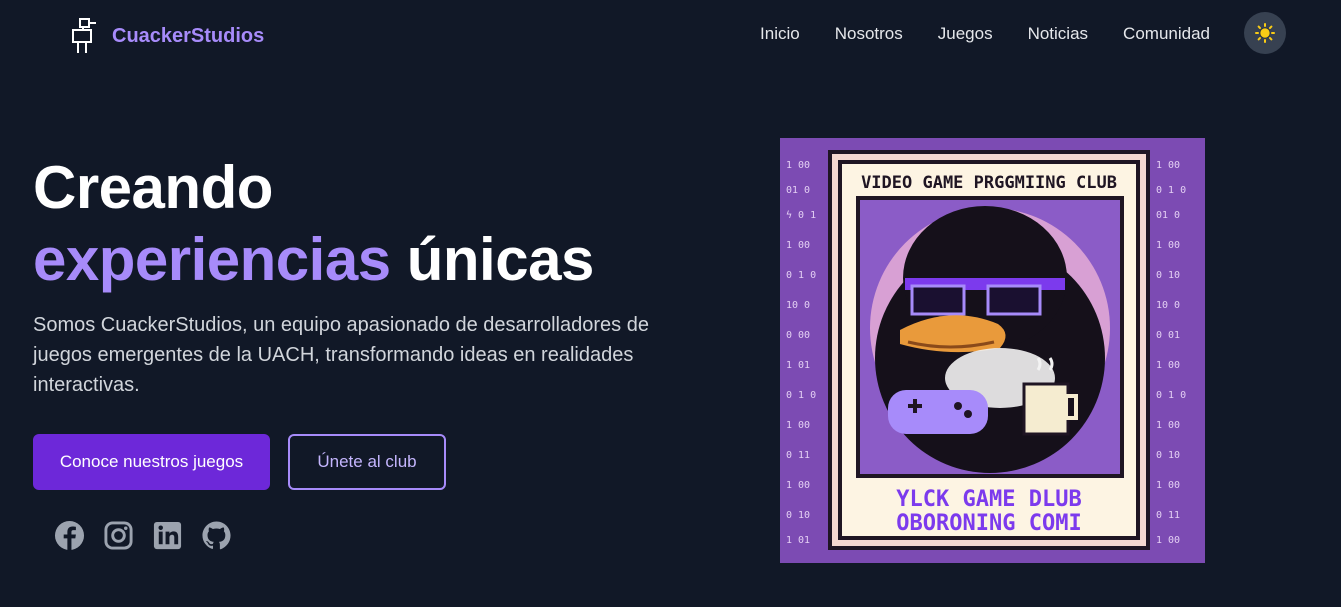 This screenshot has height=607, width=1341. Describe the element at coordinates (989, 183) in the screenshot. I see `poster-top-text: VIDEO GAME PRGGMIING CLUB` at that location.